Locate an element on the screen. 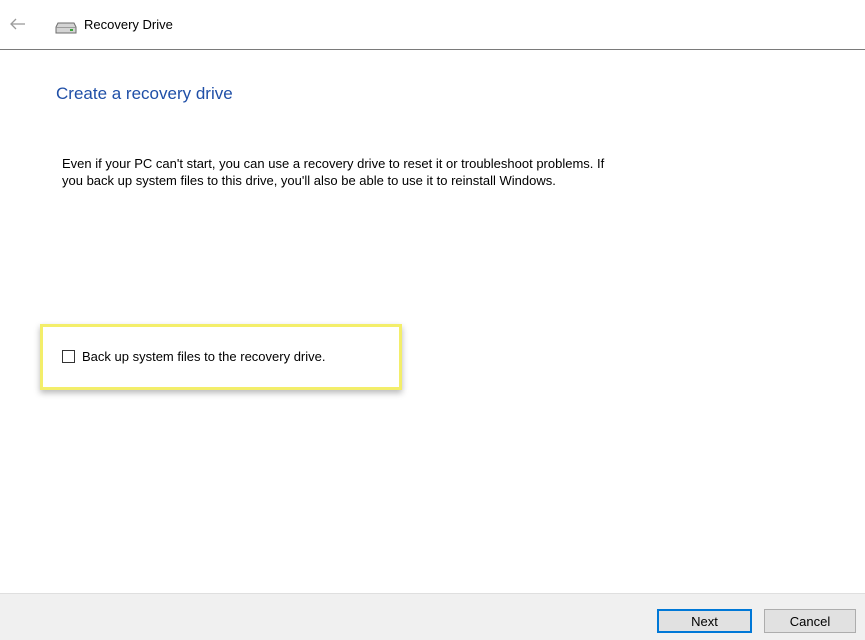 The width and height of the screenshot is (865, 640). drive-icon is located at coordinates (66, 27).